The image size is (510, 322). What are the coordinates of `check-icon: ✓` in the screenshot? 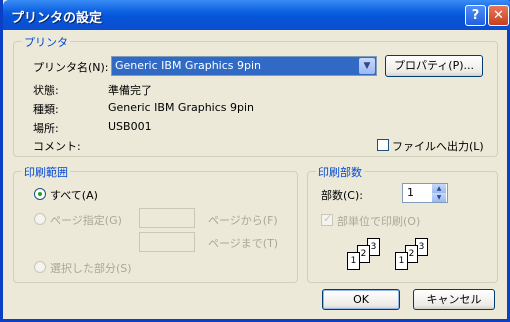 It's located at (328, 218).